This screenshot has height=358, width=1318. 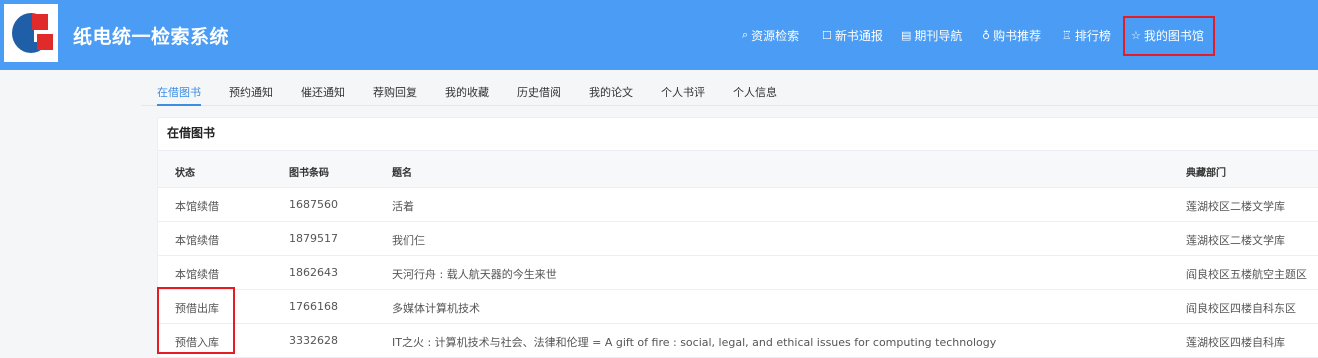 What do you see at coordinates (938, 35) in the screenshot?
I see `nav-label: 期刊导航` at bounding box center [938, 35].